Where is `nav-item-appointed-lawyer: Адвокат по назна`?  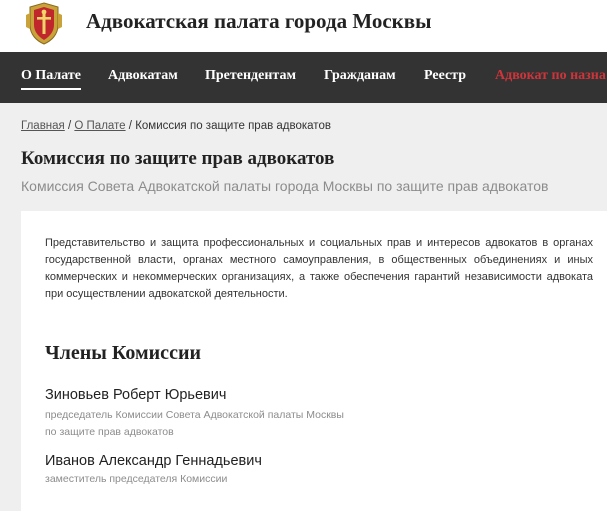 nav-item-appointed-lawyer: Адвокат по назна is located at coordinates (550, 76).